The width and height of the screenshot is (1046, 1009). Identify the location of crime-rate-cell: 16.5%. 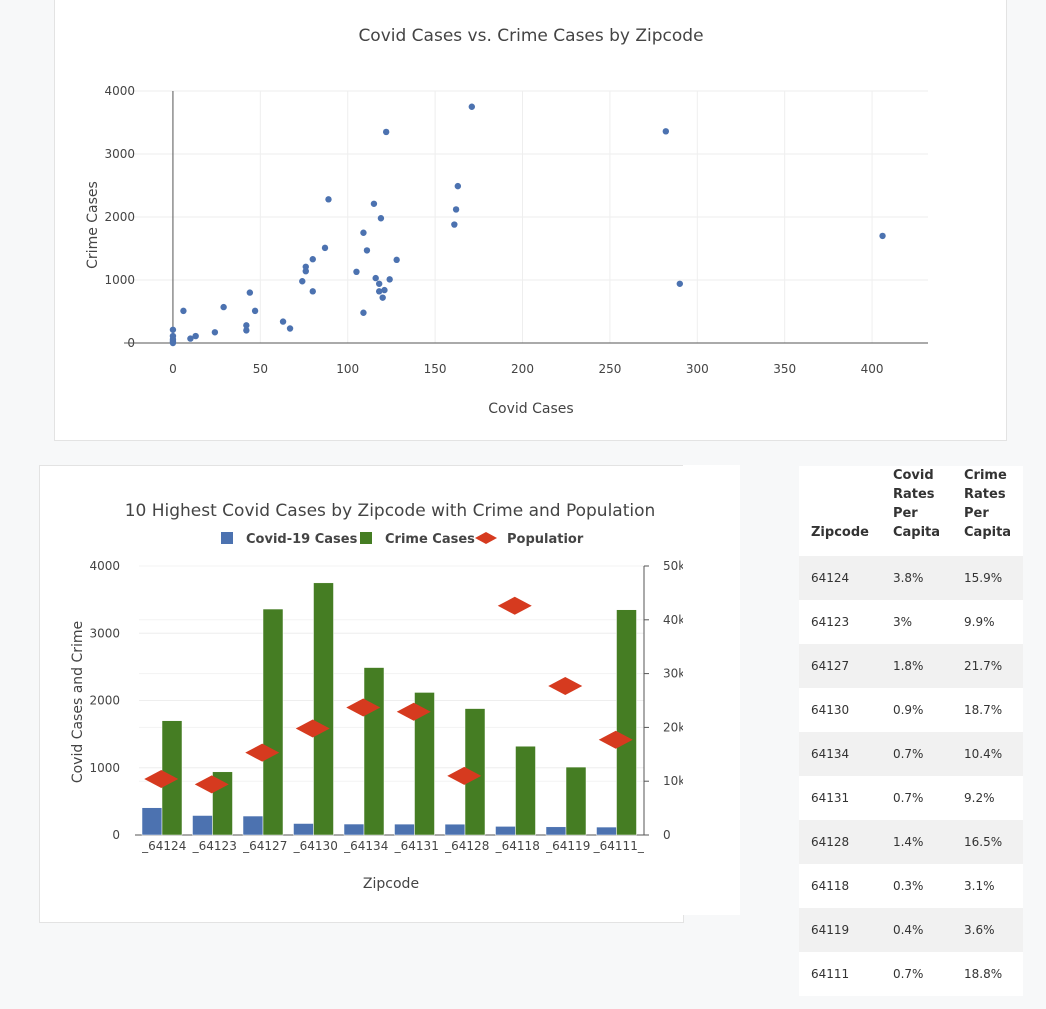
(988, 842).